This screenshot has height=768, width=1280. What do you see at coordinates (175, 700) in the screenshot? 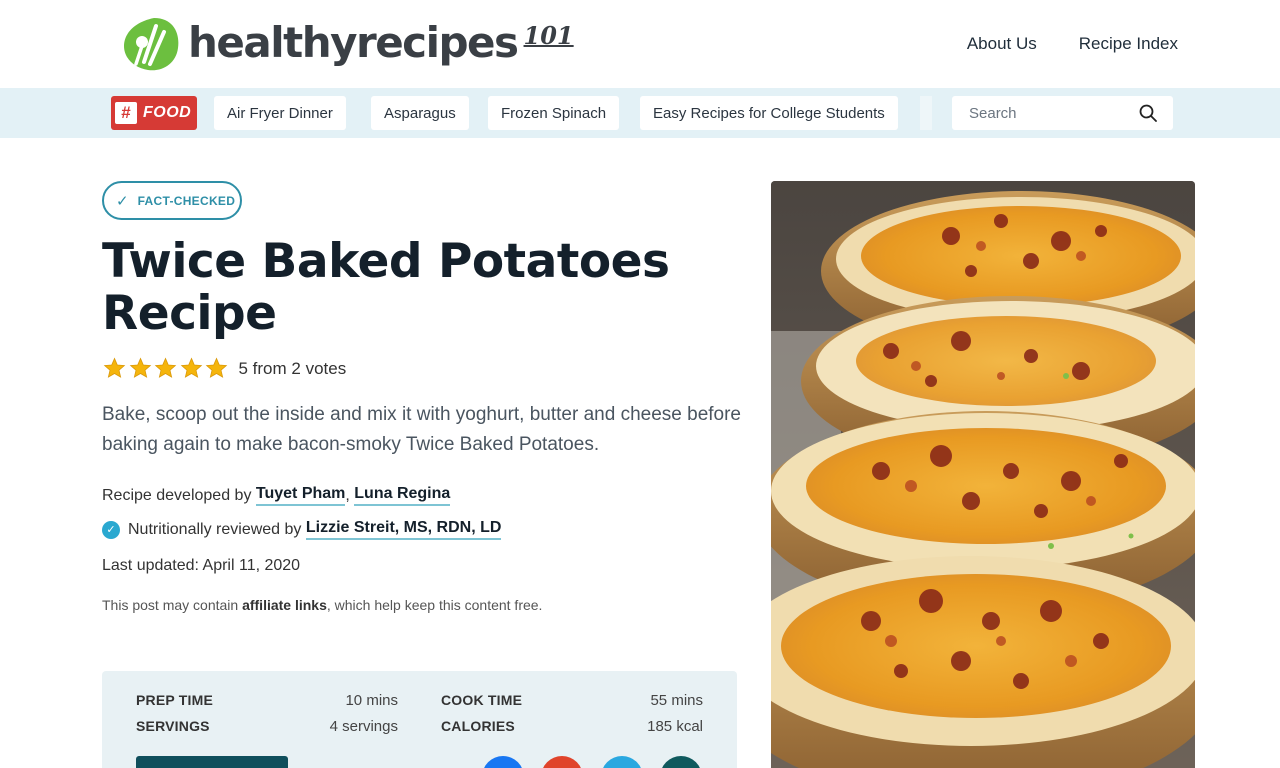
I see `prep-time-label: PREP TIME` at bounding box center [175, 700].